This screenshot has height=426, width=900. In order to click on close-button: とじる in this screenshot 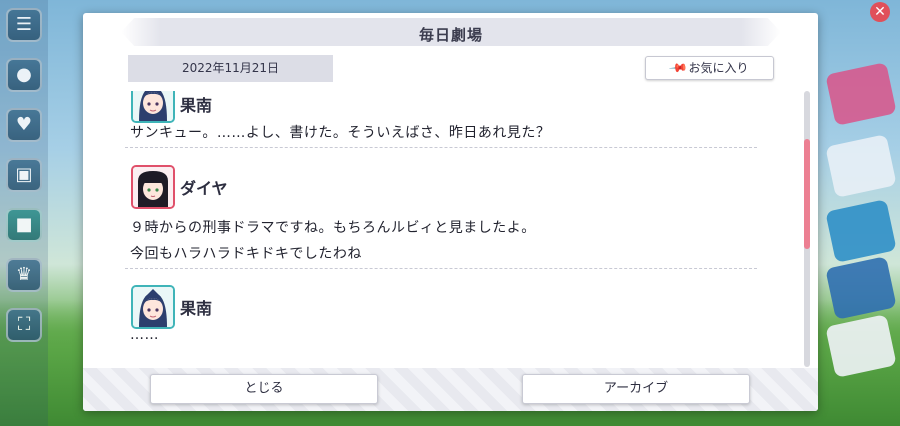, I will do `click(264, 389)`.